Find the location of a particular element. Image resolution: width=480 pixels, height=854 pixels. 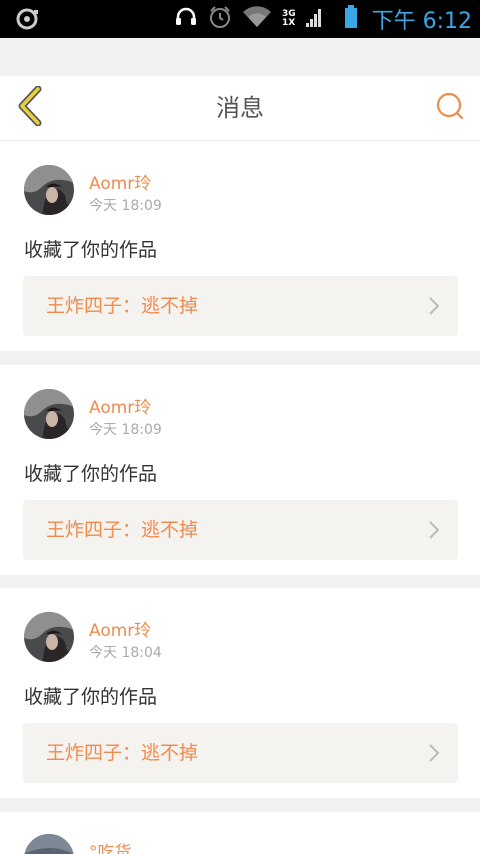

network-type-label: 3G 1X is located at coordinates (289, 19).